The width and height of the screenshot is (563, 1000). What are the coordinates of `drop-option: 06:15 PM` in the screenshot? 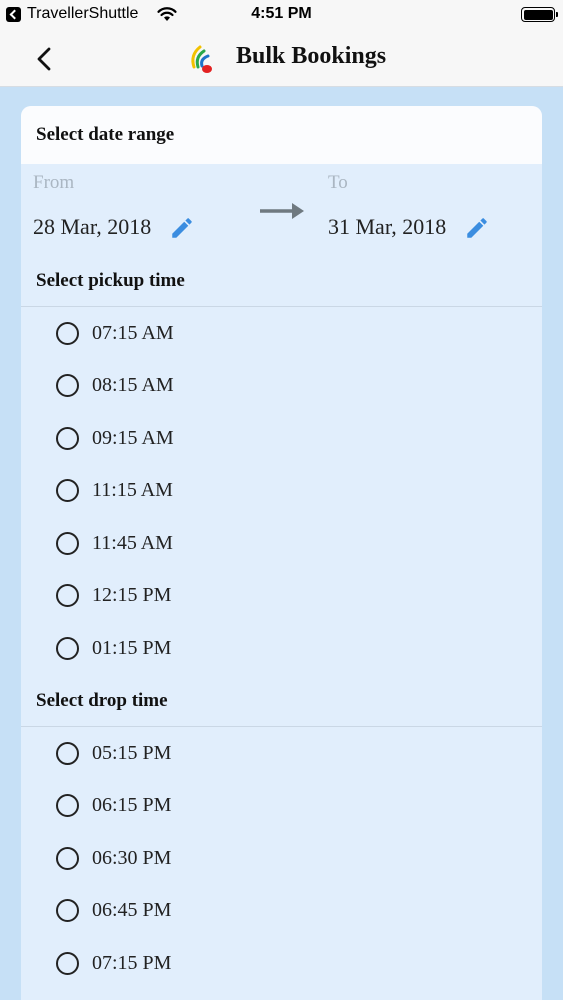 It's located at (113, 805).